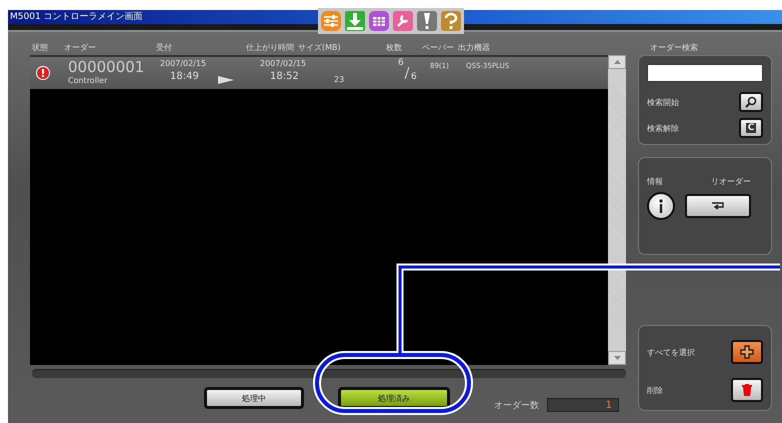 This screenshot has height=423, width=782. Describe the element at coordinates (617, 358) in the screenshot. I see `down-arrow-icon` at that location.